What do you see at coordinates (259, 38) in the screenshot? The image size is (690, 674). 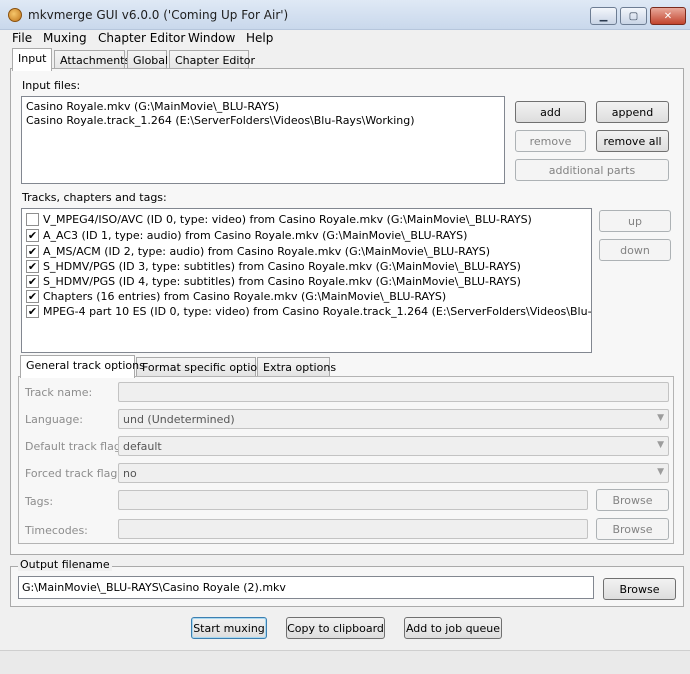 I see `menu-help: Help` at bounding box center [259, 38].